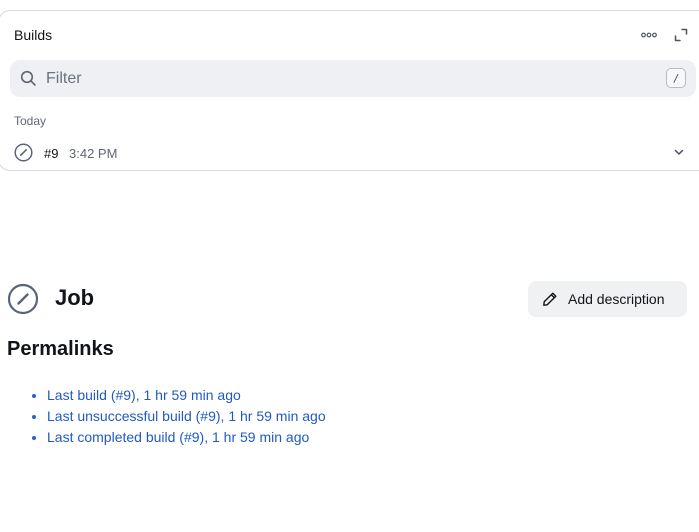 This screenshot has height=532, width=699. Describe the element at coordinates (649, 35) in the screenshot. I see `more-options-icon` at that location.